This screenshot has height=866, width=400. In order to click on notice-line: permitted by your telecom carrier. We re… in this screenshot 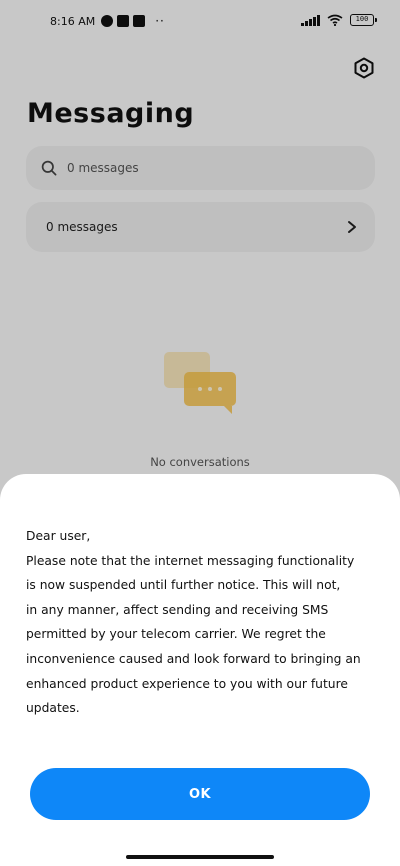, I will do `click(176, 634)`.